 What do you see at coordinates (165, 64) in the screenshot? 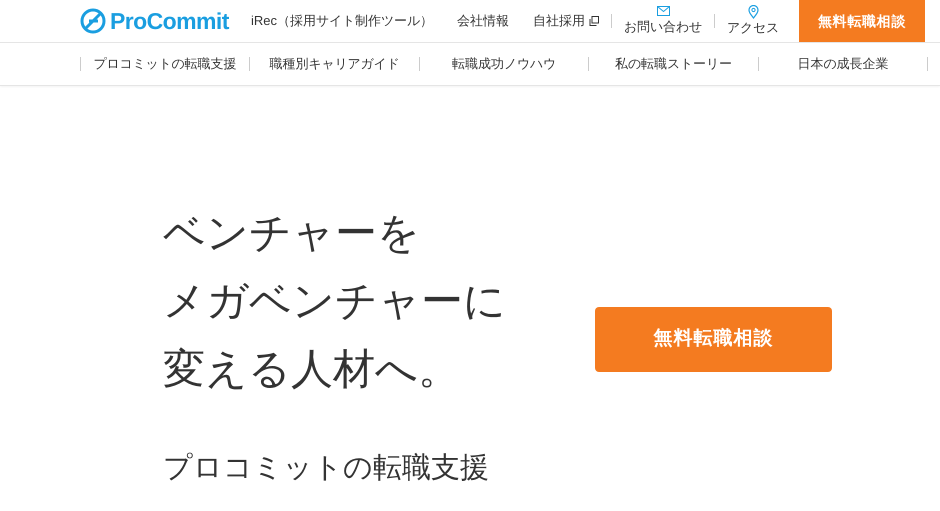
I see `nav-menu-item: プロコミットの転職支援` at bounding box center [165, 64].